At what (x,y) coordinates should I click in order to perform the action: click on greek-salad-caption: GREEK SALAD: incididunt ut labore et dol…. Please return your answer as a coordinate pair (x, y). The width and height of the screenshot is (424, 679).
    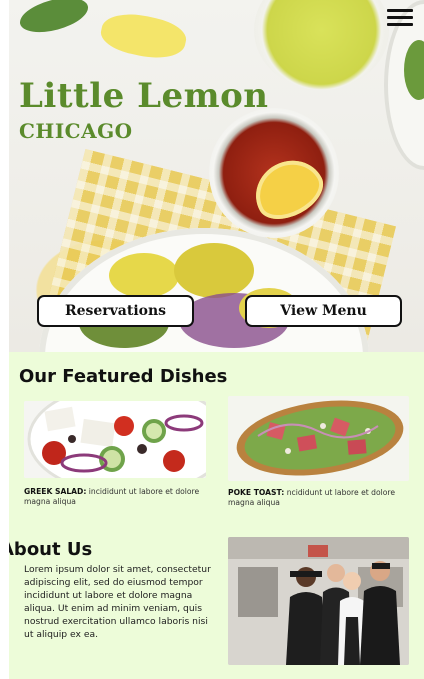
    Looking at the image, I should click on (116, 497).